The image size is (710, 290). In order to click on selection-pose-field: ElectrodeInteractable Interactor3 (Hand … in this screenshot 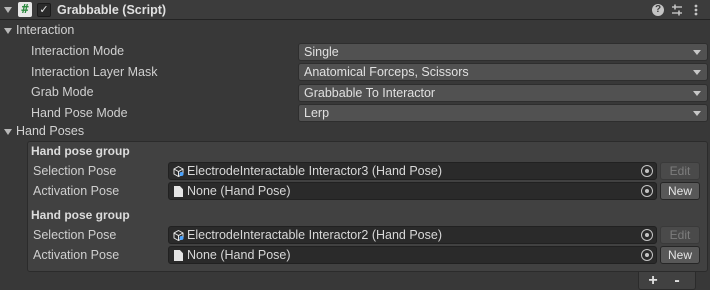, I will do `click(412, 171)`.